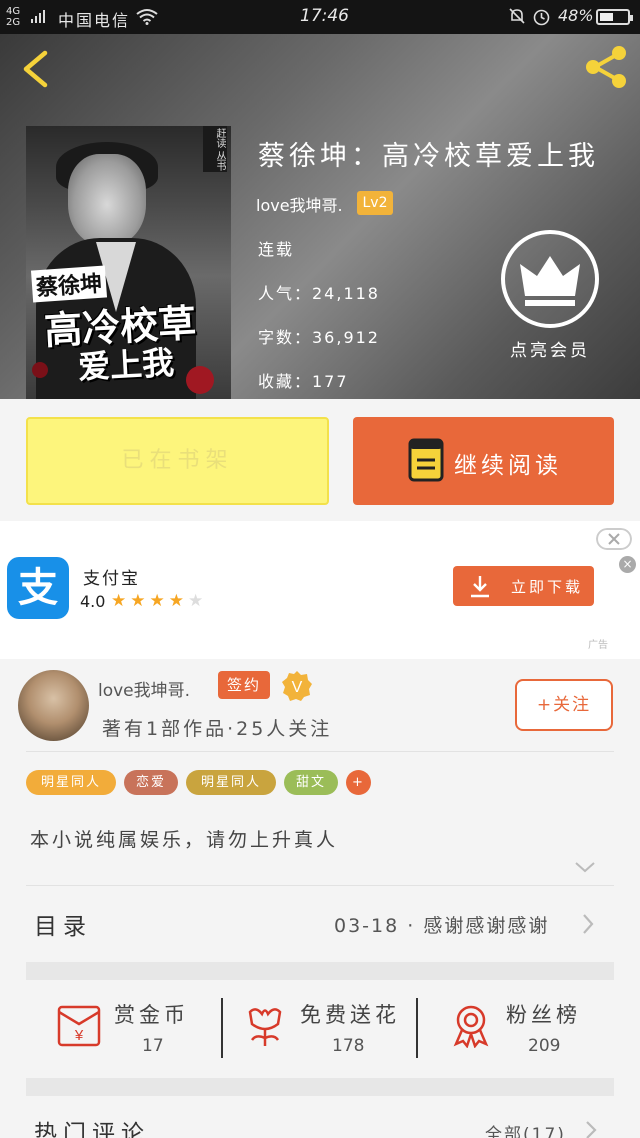  What do you see at coordinates (63, 924) in the screenshot?
I see `toc-label: 目录` at bounding box center [63, 924].